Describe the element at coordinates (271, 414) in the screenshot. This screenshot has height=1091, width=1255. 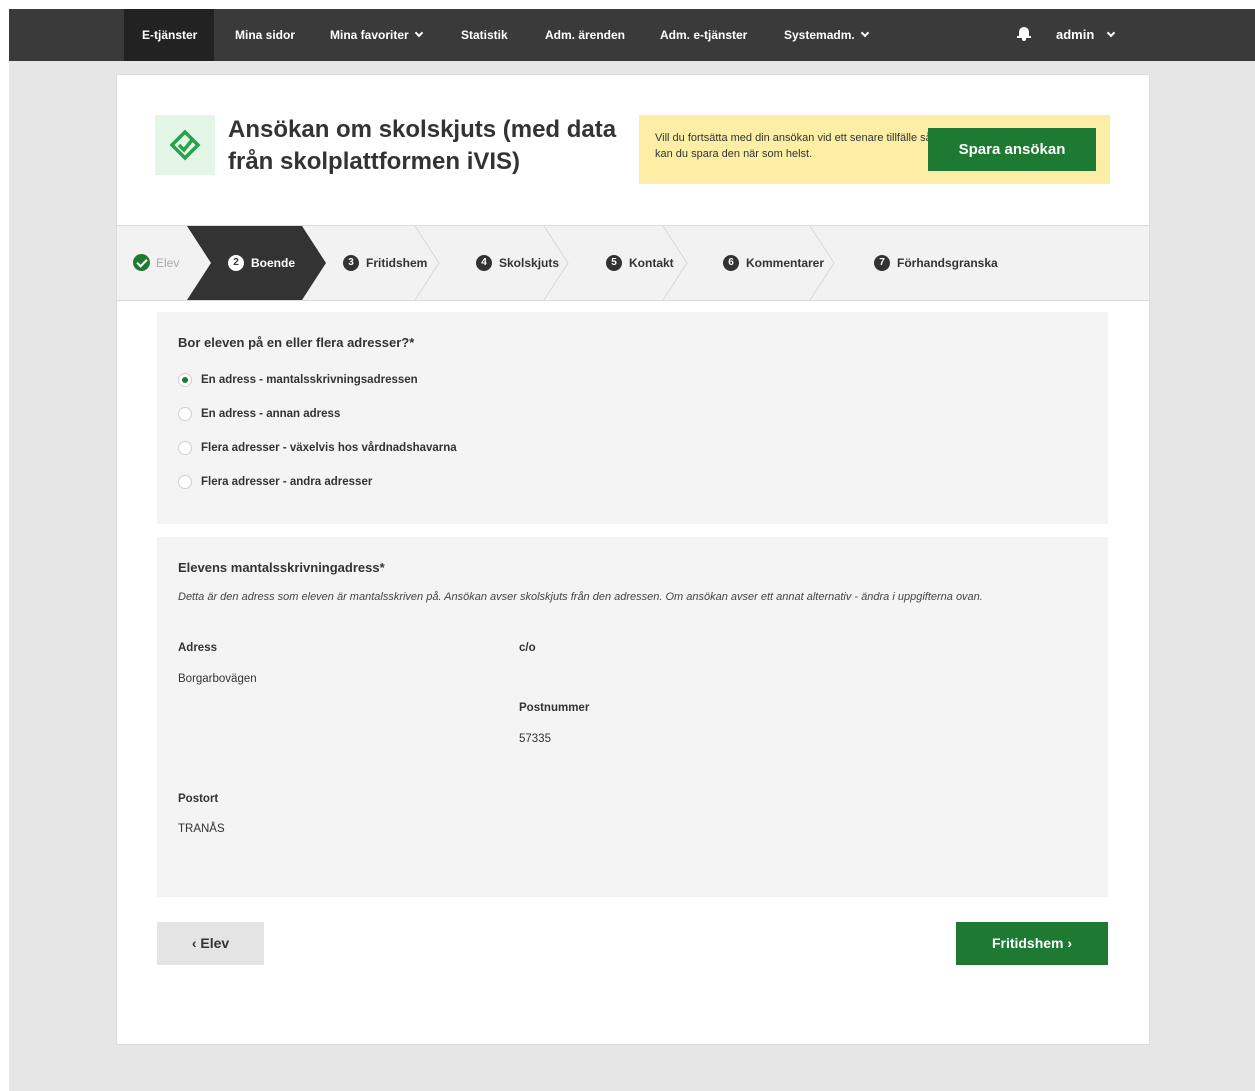
I see `radio-label: En adress - annan adress` at that location.